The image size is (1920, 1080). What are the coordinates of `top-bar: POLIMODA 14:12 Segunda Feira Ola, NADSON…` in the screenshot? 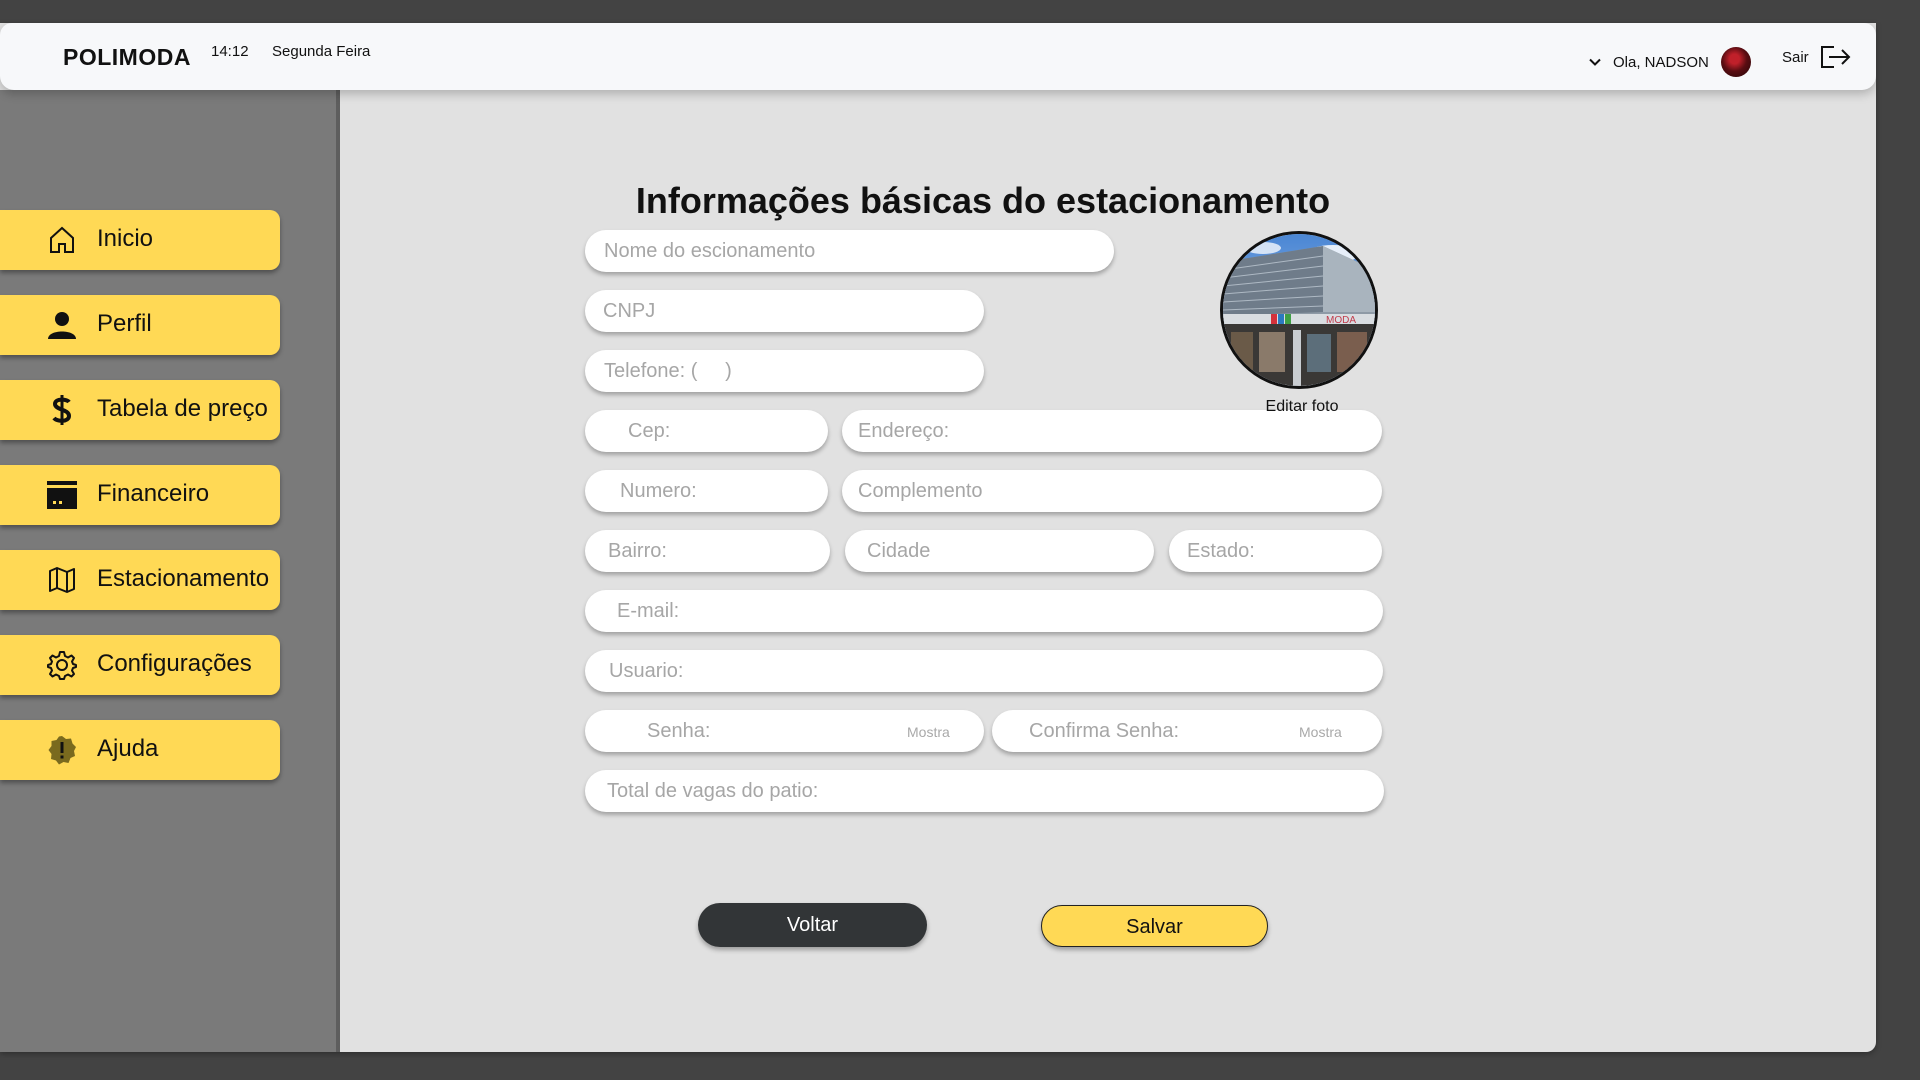 It's located at (938, 56).